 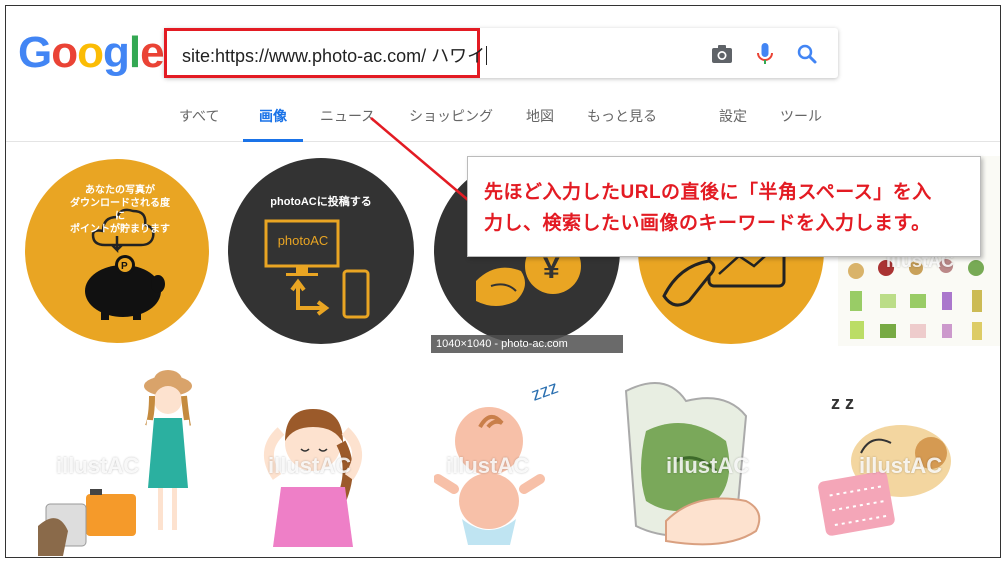 I want to click on tab-maps: 地図, so click(x=540, y=116).